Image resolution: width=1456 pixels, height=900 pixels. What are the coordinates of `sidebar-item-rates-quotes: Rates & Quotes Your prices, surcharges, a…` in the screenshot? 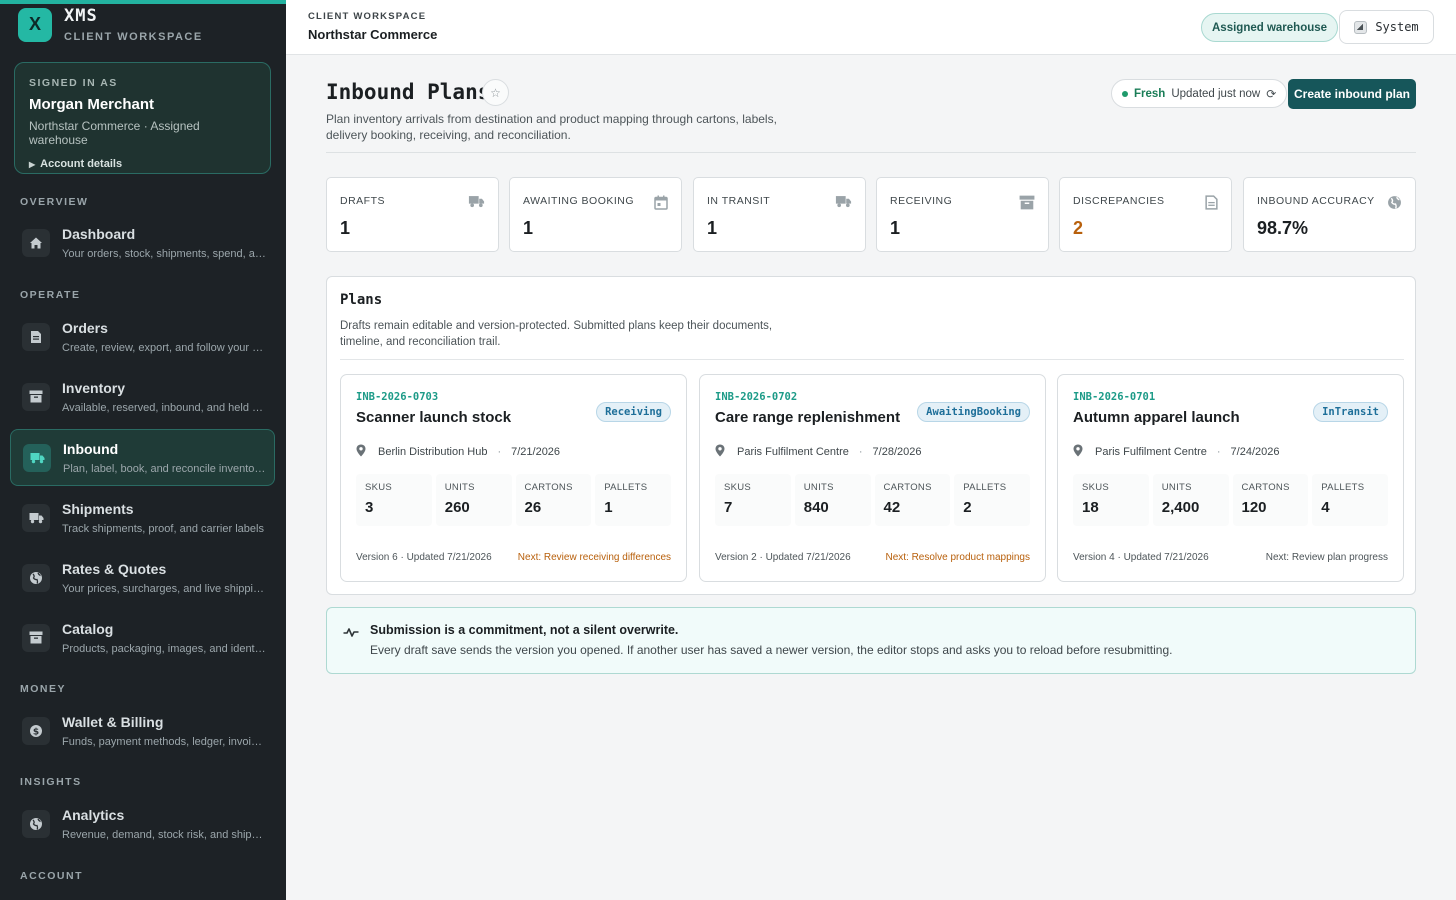 It's located at (142, 577).